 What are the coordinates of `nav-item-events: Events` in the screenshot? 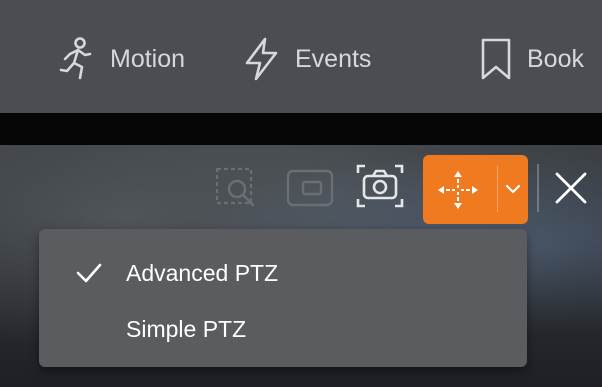 It's located at (307, 59).